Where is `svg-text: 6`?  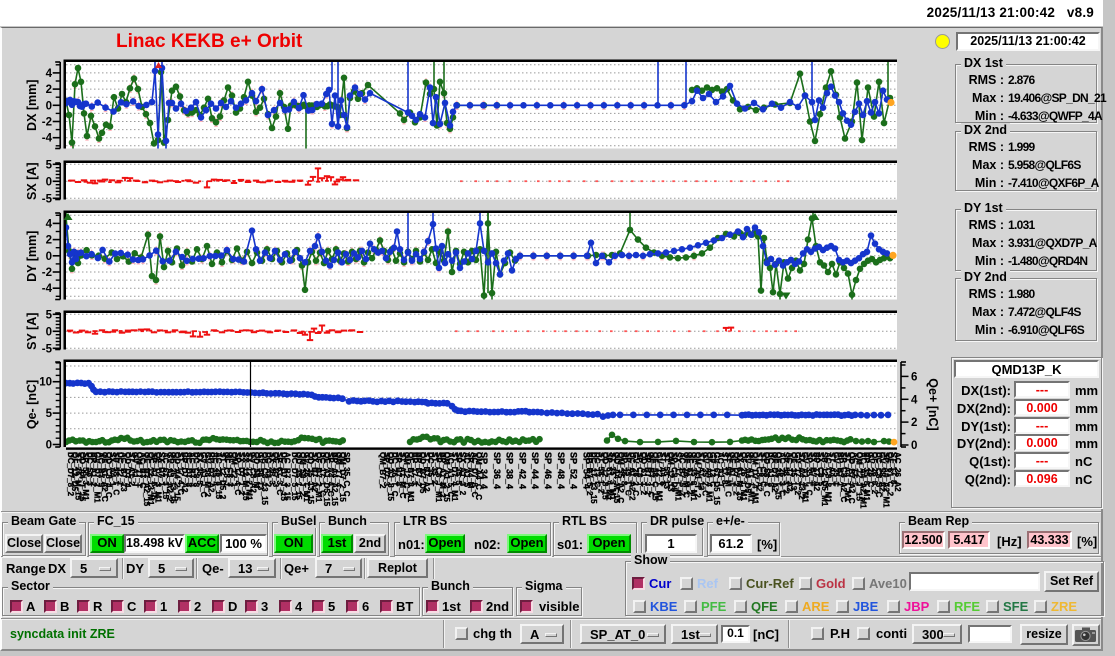 svg-text: 6 is located at coordinates (914, 377).